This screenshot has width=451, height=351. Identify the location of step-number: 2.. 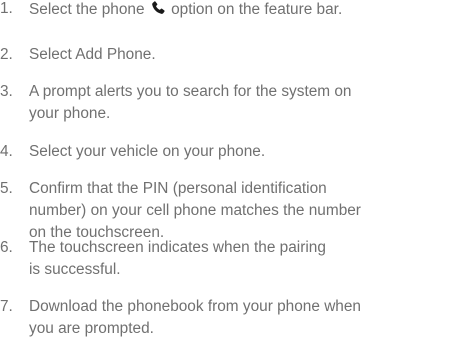
(6, 54).